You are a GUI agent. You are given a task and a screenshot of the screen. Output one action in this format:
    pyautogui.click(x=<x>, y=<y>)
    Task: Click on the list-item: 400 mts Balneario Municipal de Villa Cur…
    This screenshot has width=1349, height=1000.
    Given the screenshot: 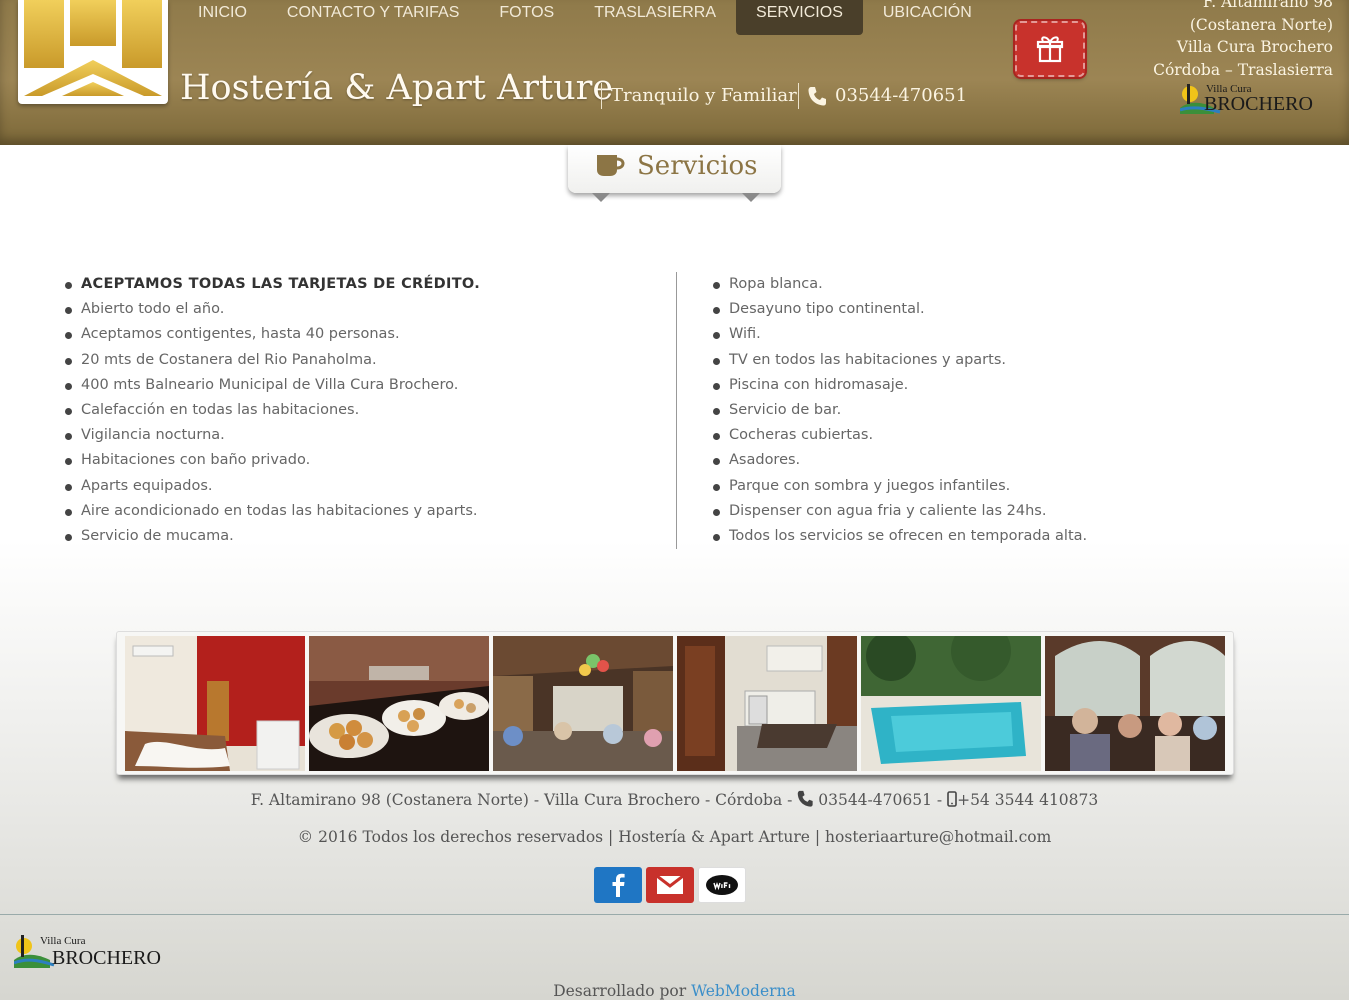 What is the action you would take?
    pyautogui.click(x=272, y=385)
    